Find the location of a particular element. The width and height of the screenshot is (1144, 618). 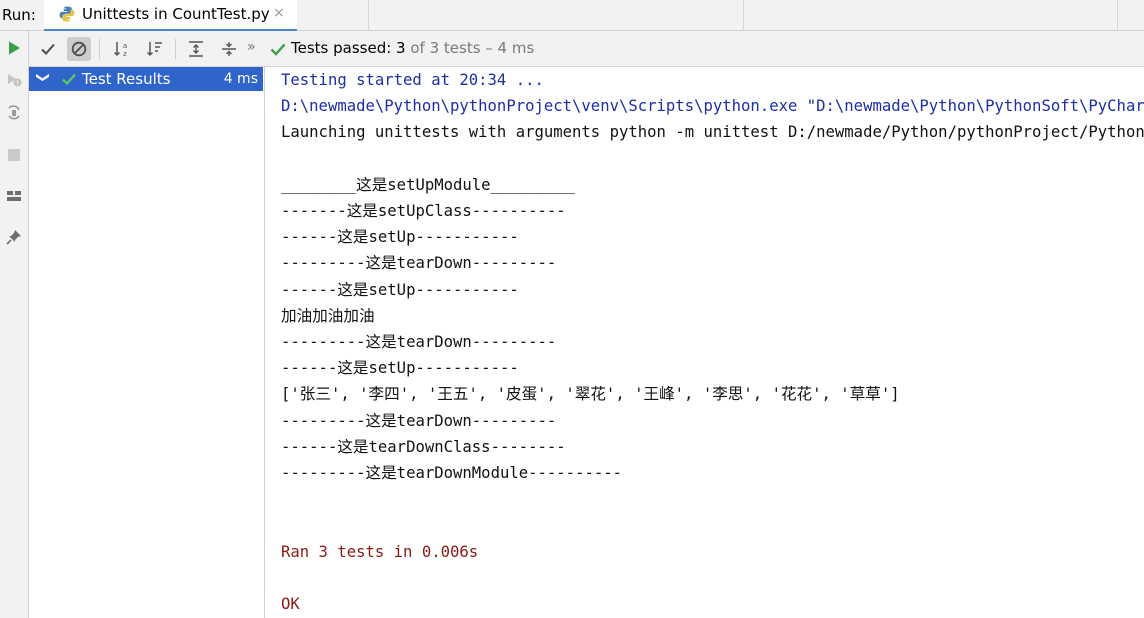

expand-all-icon is located at coordinates (196, 49).